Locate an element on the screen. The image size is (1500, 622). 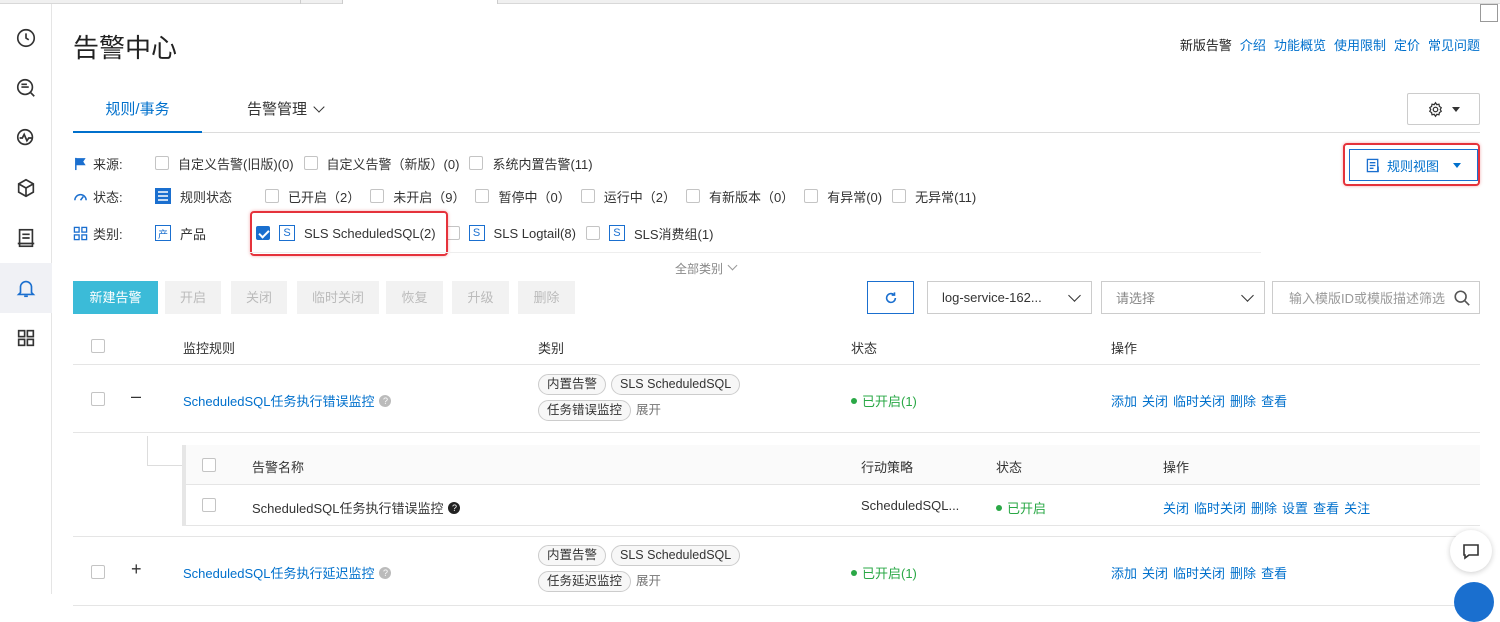
sub-row-checkbox is located at coordinates (209, 505).